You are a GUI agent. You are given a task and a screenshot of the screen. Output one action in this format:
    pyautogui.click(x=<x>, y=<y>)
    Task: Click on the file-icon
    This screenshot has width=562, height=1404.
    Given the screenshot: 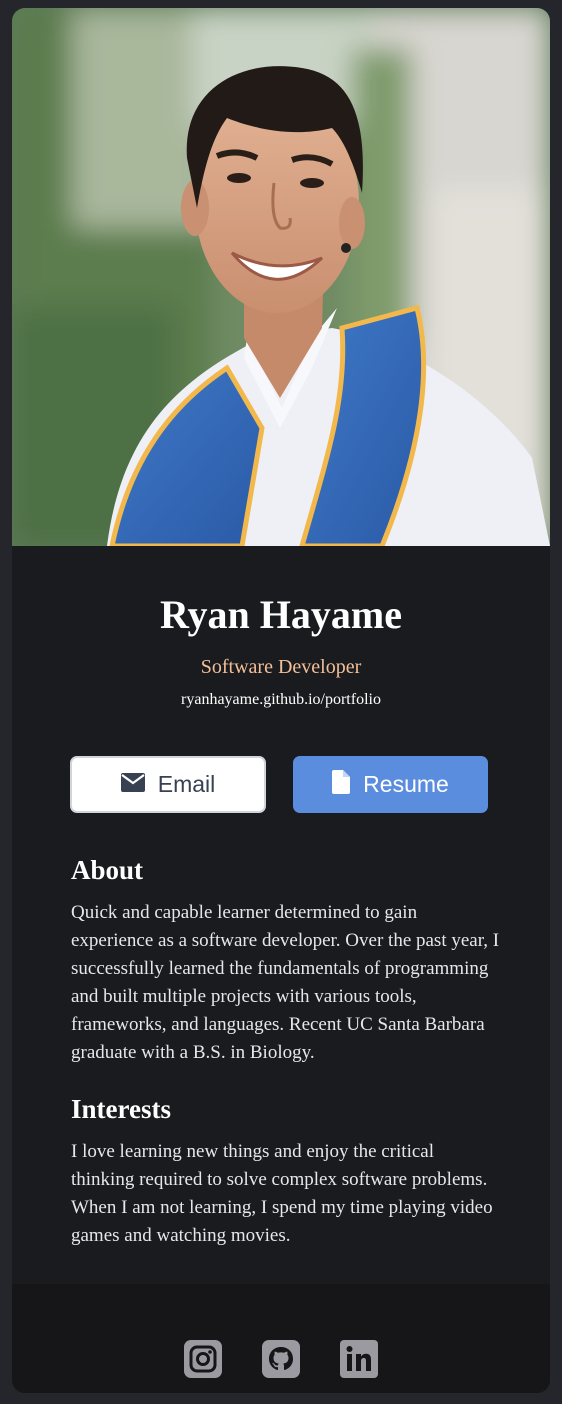 What is the action you would take?
    pyautogui.click(x=341, y=784)
    